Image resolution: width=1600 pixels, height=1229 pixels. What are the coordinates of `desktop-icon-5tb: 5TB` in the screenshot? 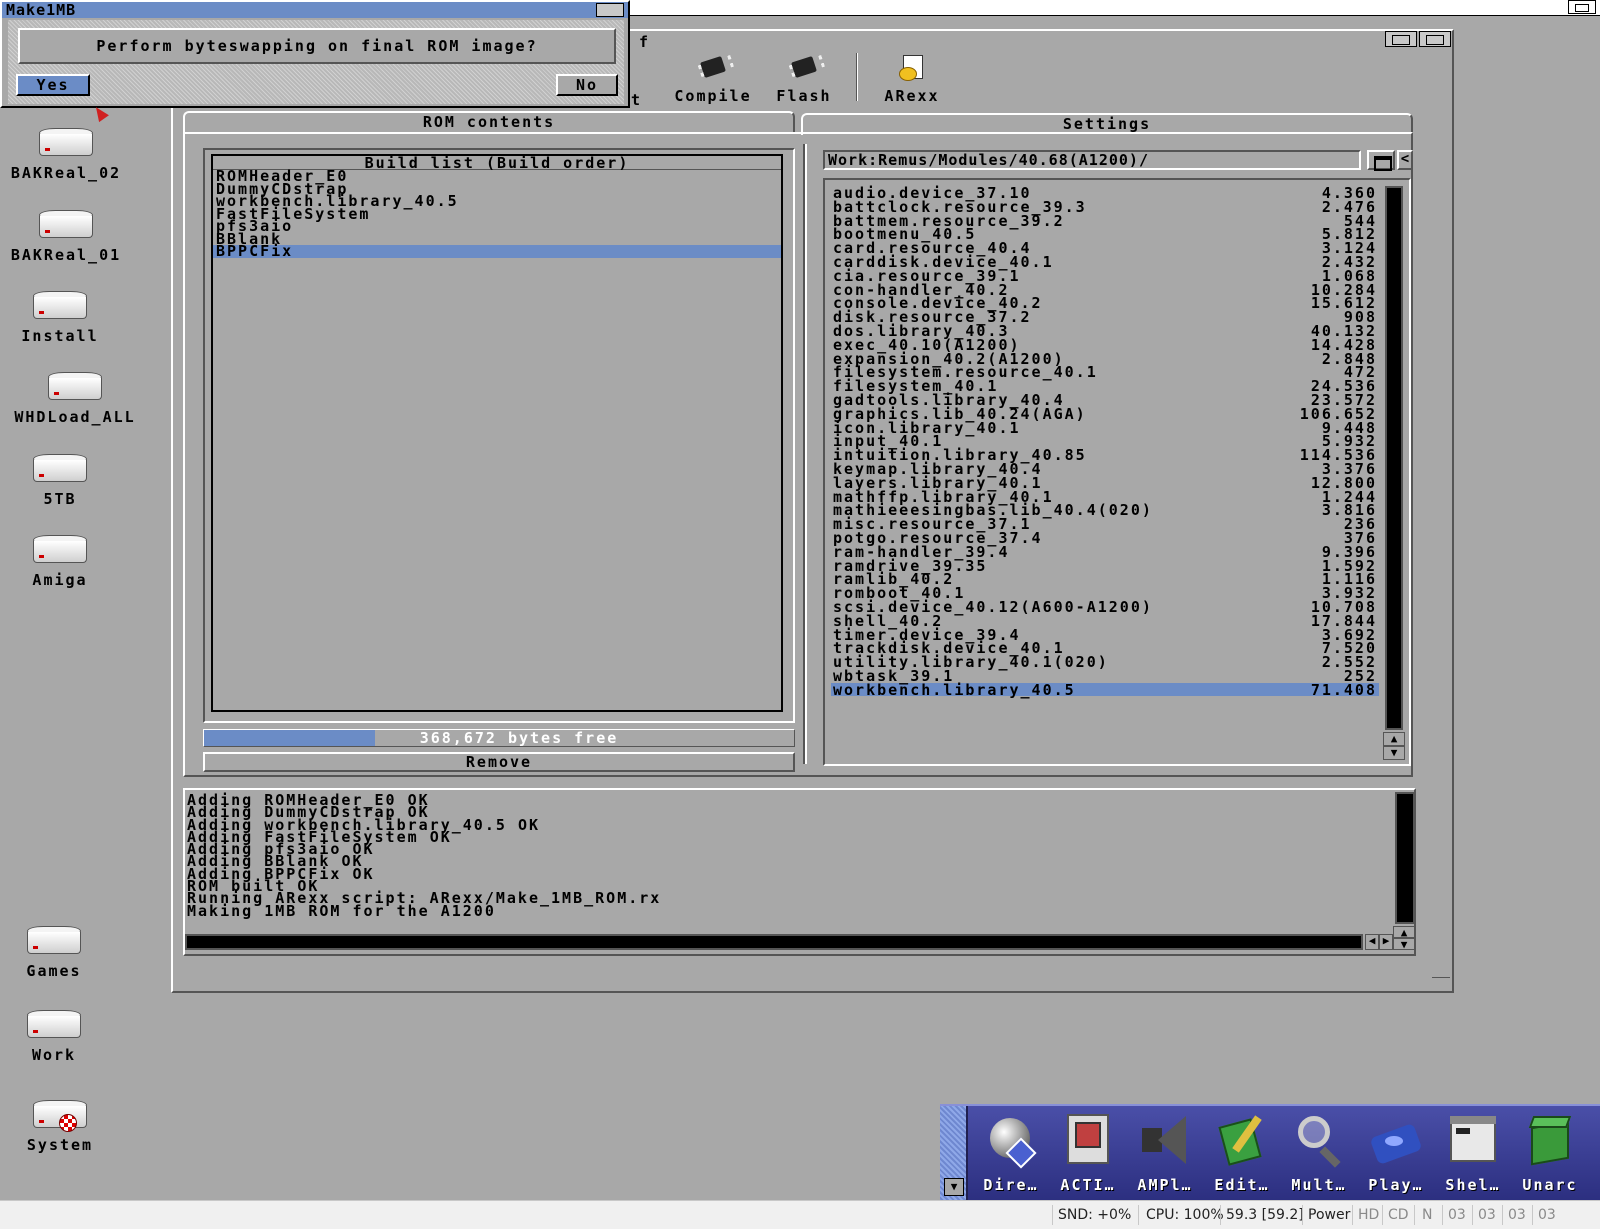 It's located at (67, 481).